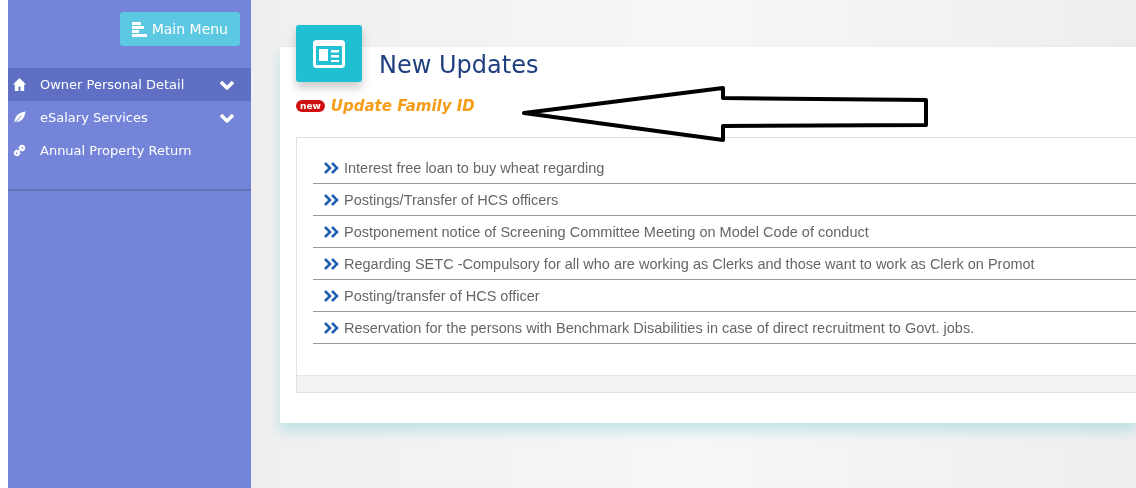 The width and height of the screenshot is (1136, 488). I want to click on link-icon, so click(19, 150).